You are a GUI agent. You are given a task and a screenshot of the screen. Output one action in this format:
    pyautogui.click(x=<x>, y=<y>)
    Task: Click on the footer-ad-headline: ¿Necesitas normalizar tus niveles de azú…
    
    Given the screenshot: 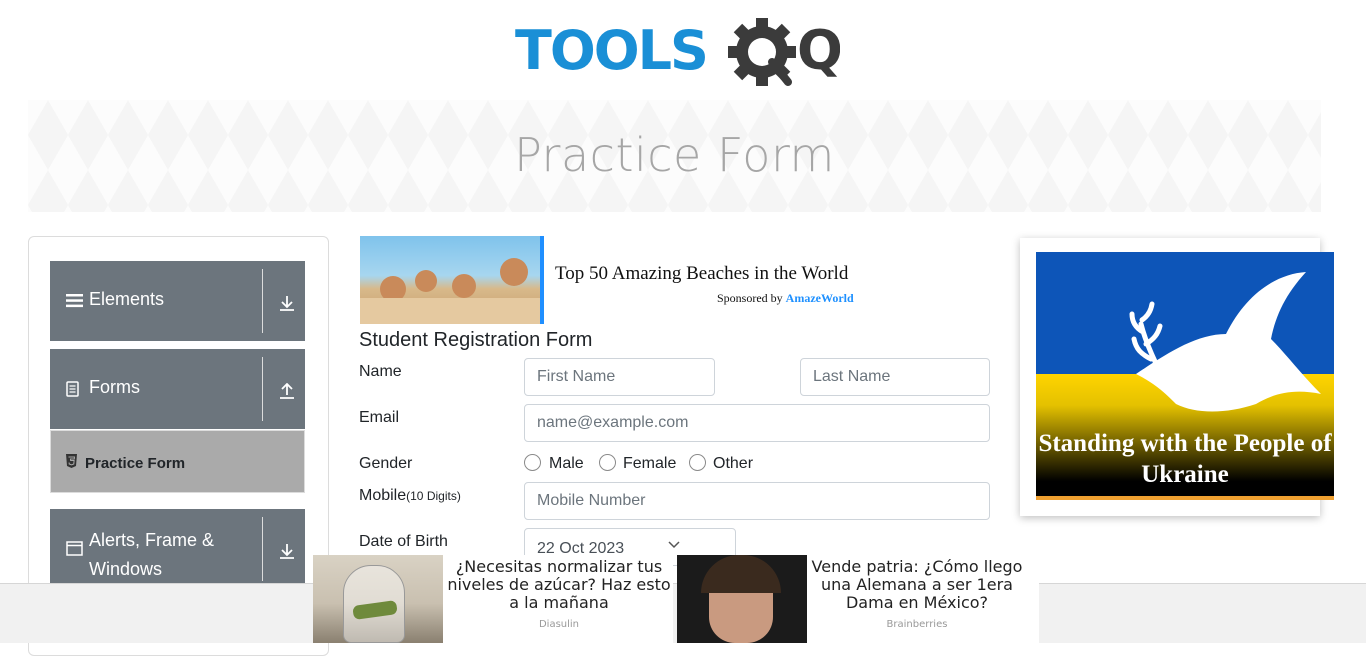 What is the action you would take?
    pyautogui.click(x=559, y=585)
    